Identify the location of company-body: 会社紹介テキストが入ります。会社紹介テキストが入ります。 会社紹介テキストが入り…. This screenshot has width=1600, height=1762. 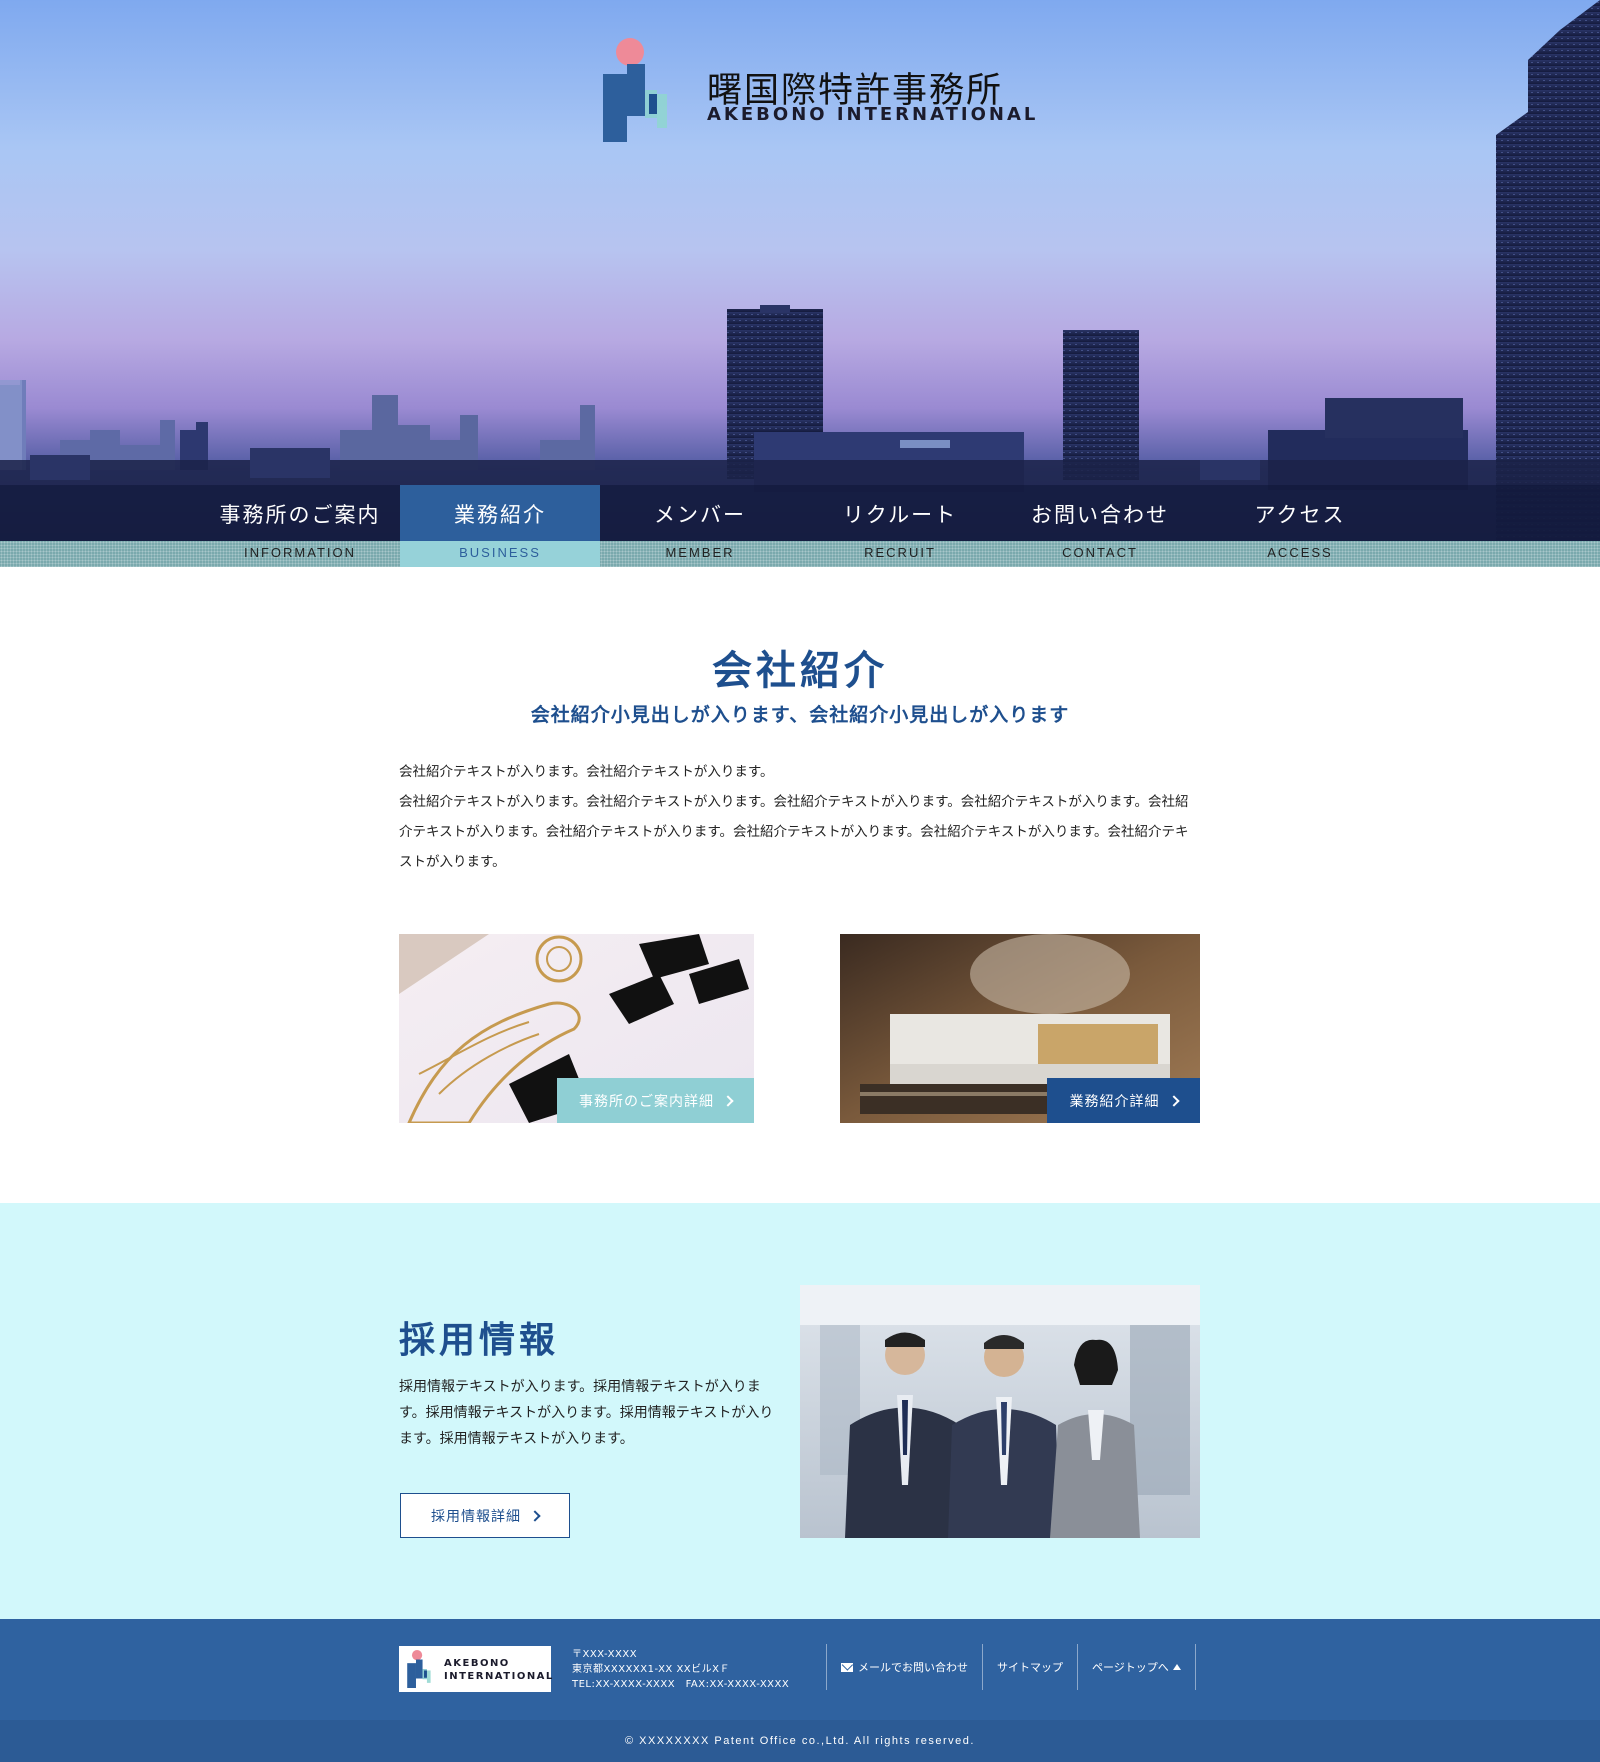
(799, 817).